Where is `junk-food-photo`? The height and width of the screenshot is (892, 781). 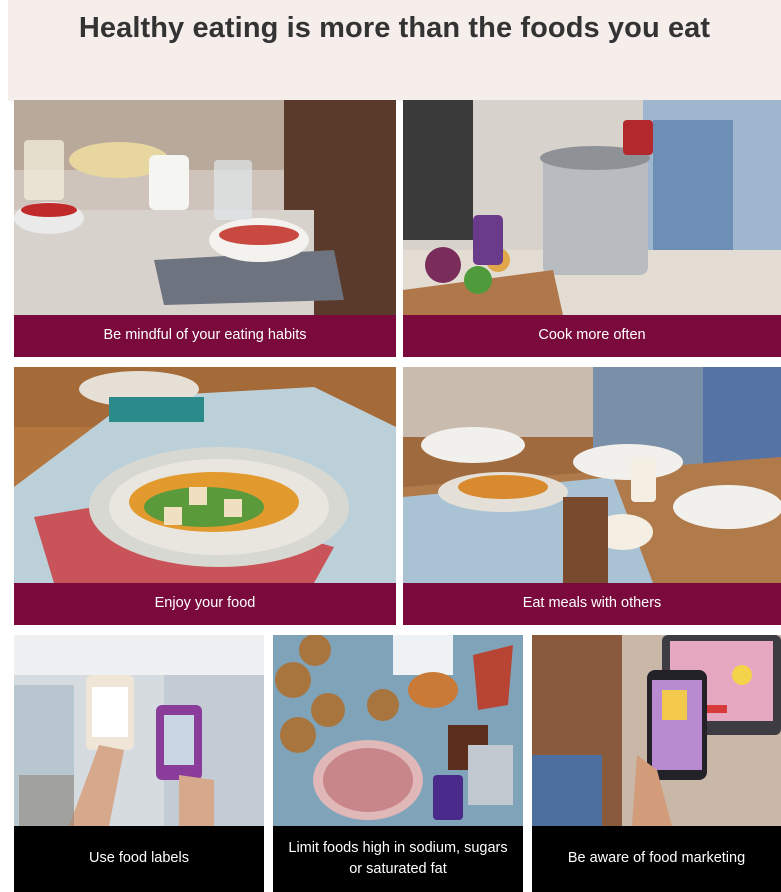 junk-food-photo is located at coordinates (398, 730).